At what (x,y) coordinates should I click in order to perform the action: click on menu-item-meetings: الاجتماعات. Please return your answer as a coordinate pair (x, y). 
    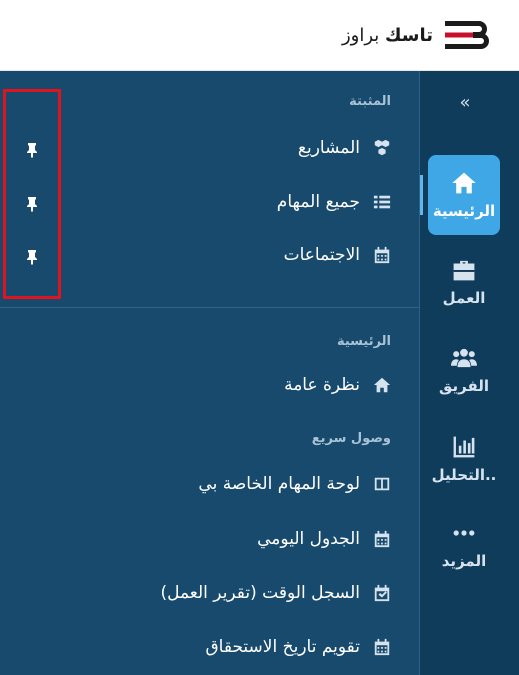
    Looking at the image, I should click on (338, 255).